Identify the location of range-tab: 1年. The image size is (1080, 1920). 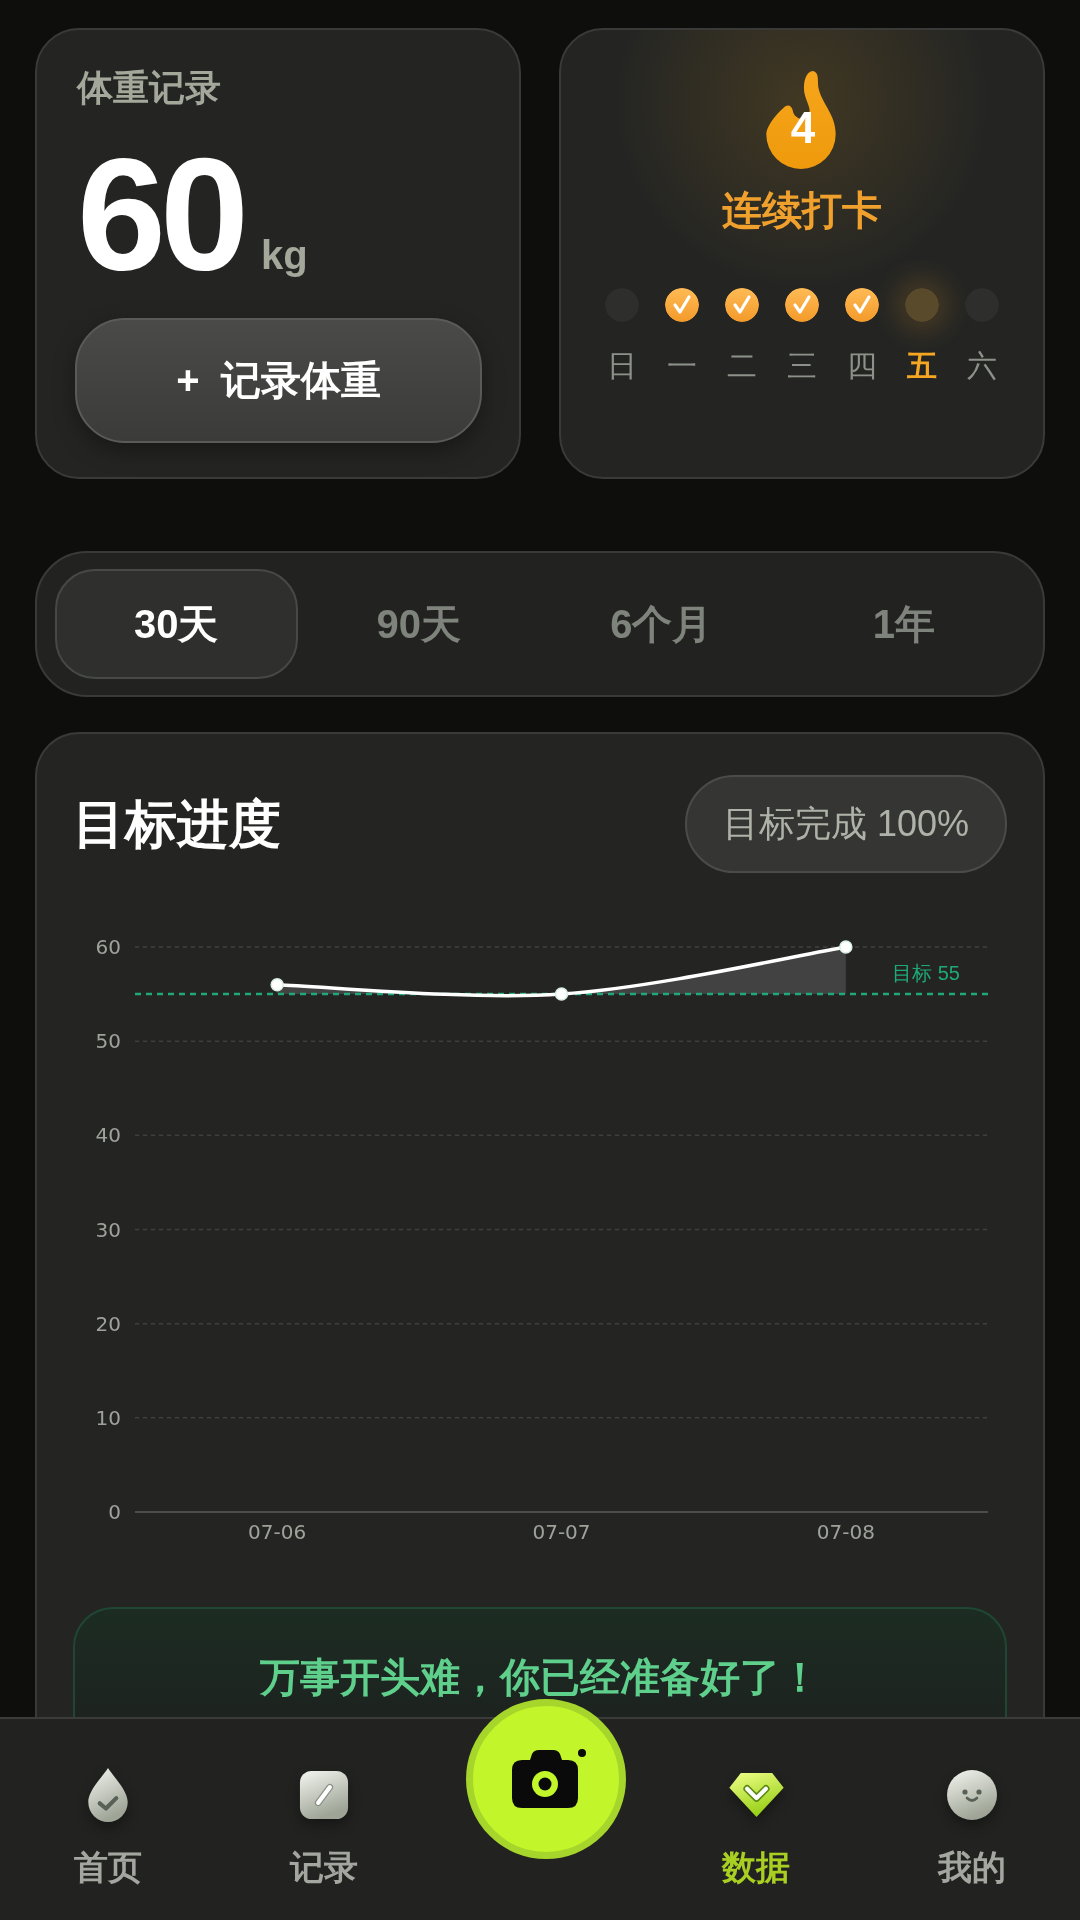
(903, 624).